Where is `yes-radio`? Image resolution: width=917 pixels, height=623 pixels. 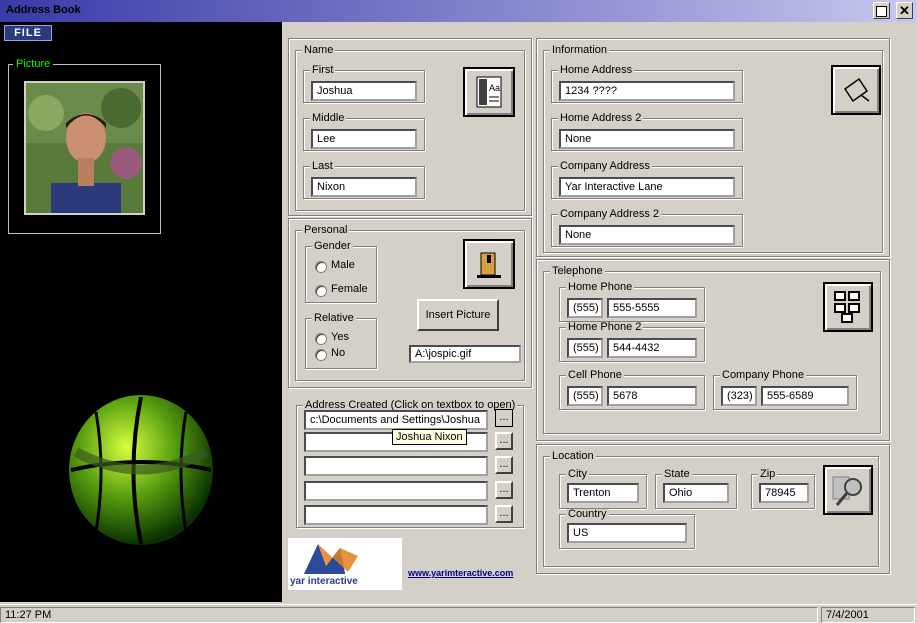 yes-radio is located at coordinates (321, 339).